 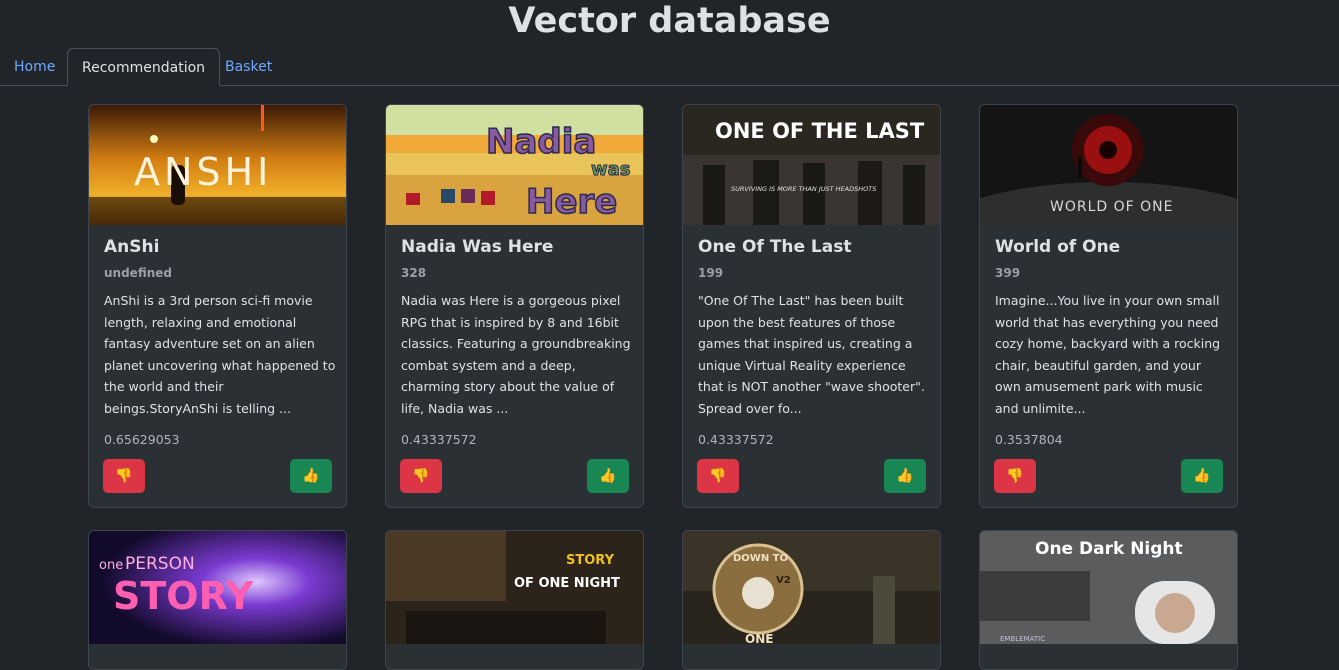 I want to click on card-image: ANSHI, so click(x=217, y=165).